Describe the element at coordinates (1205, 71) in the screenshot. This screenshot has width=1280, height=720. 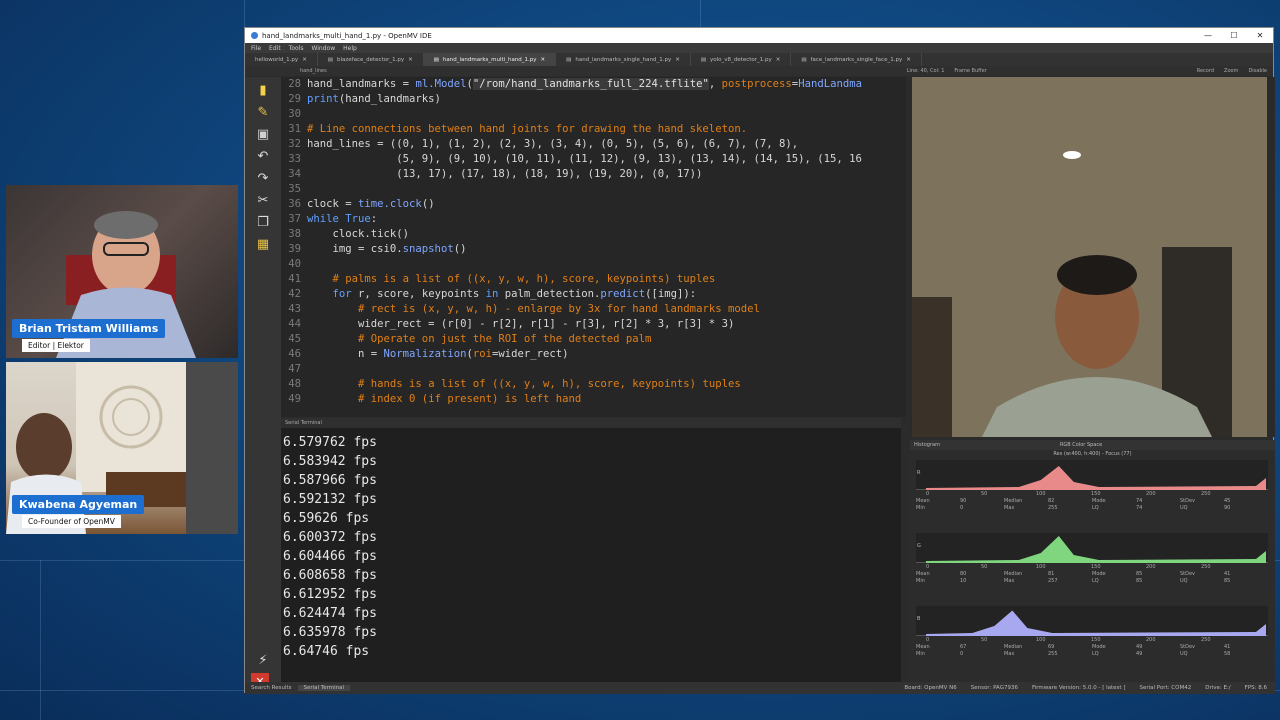
I see `record-button: Record` at that location.